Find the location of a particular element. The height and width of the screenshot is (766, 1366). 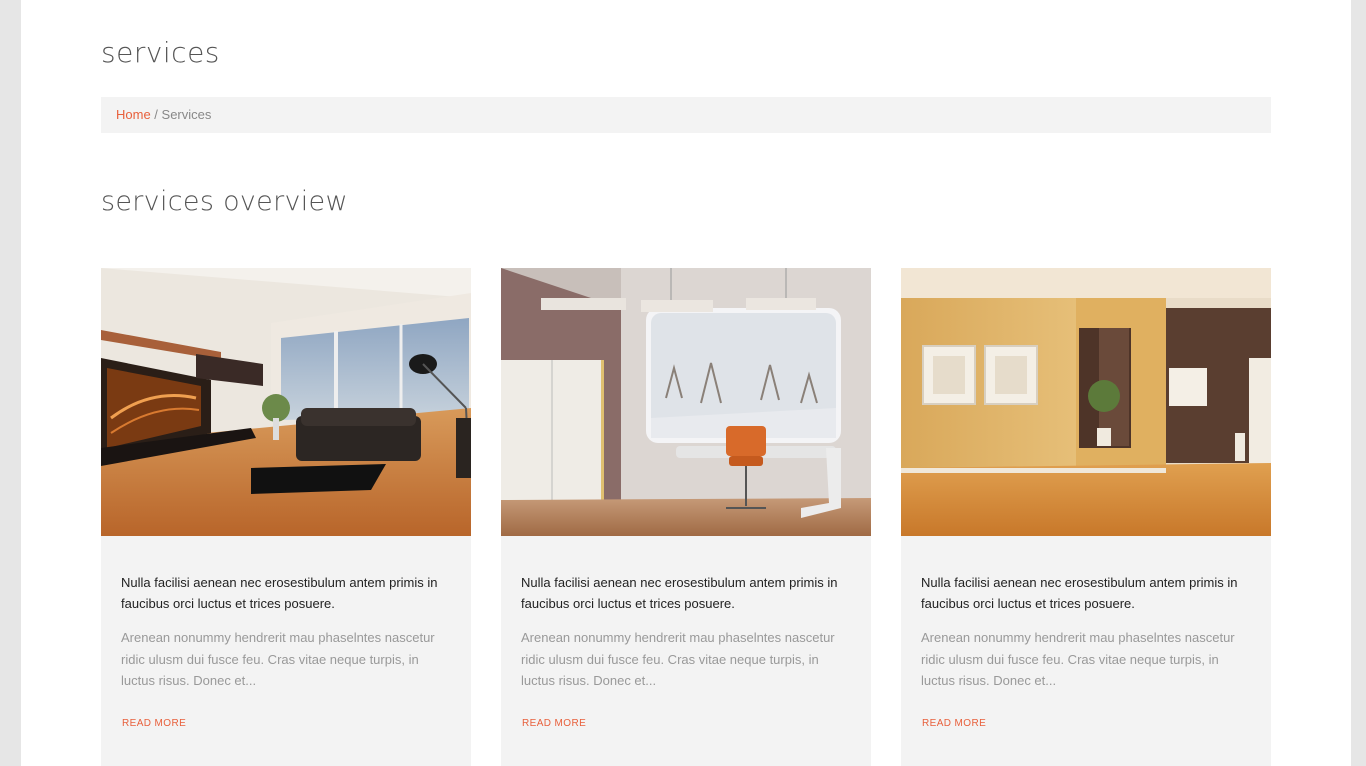

section-title: services overview is located at coordinates (224, 201).